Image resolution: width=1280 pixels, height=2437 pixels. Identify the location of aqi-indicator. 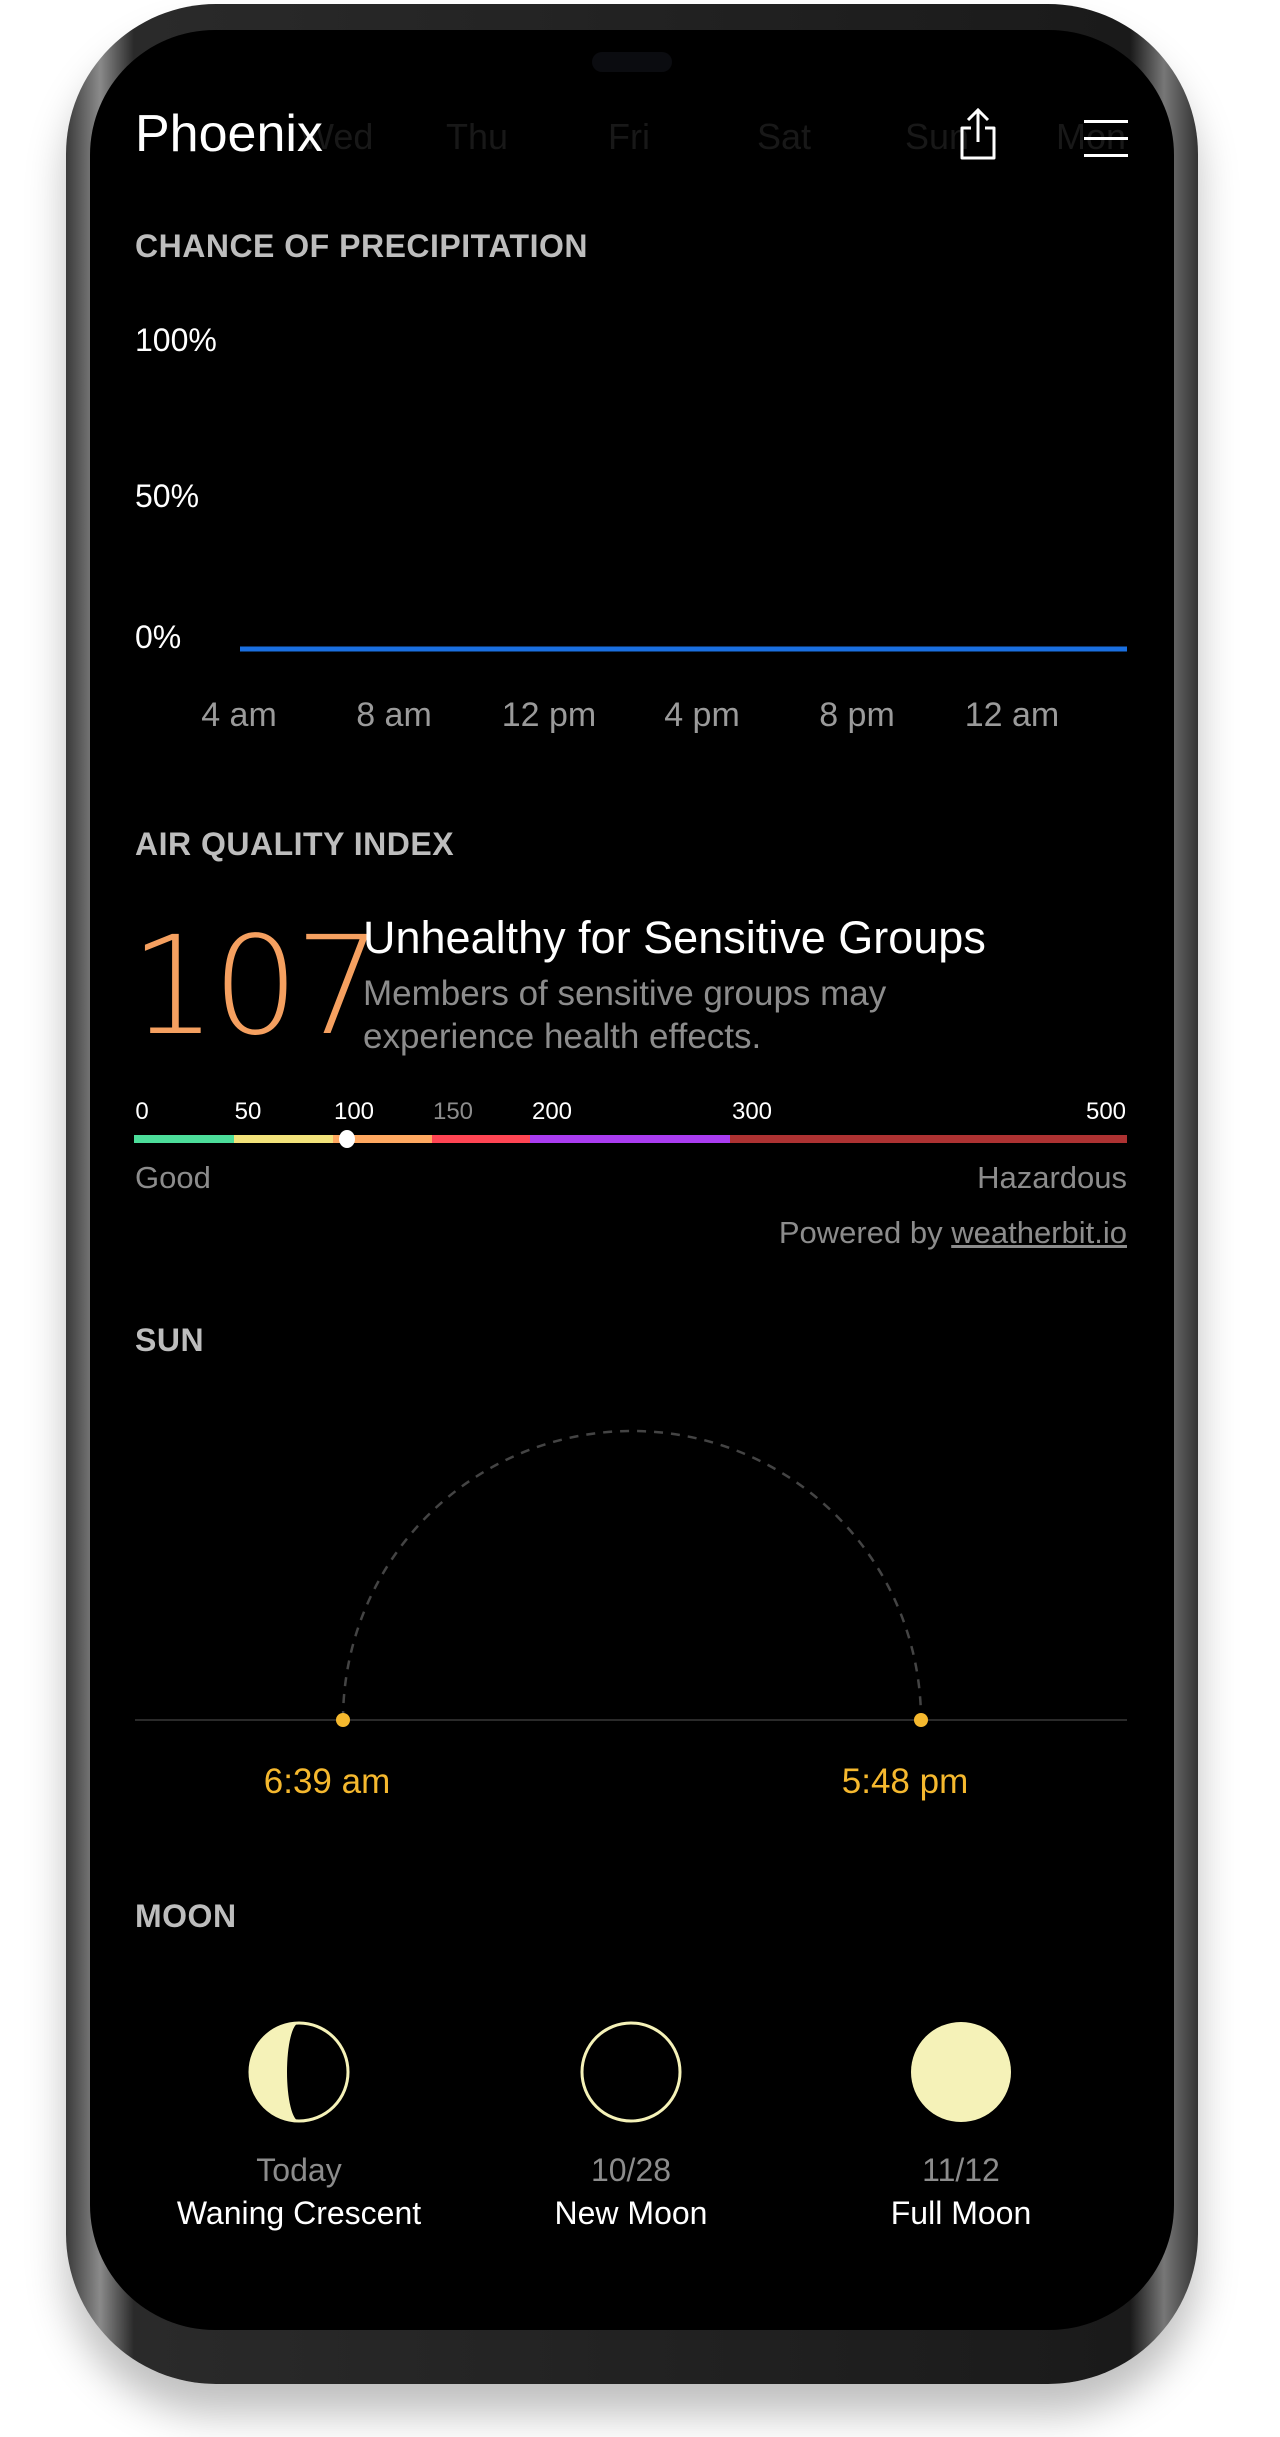
(346, 1139).